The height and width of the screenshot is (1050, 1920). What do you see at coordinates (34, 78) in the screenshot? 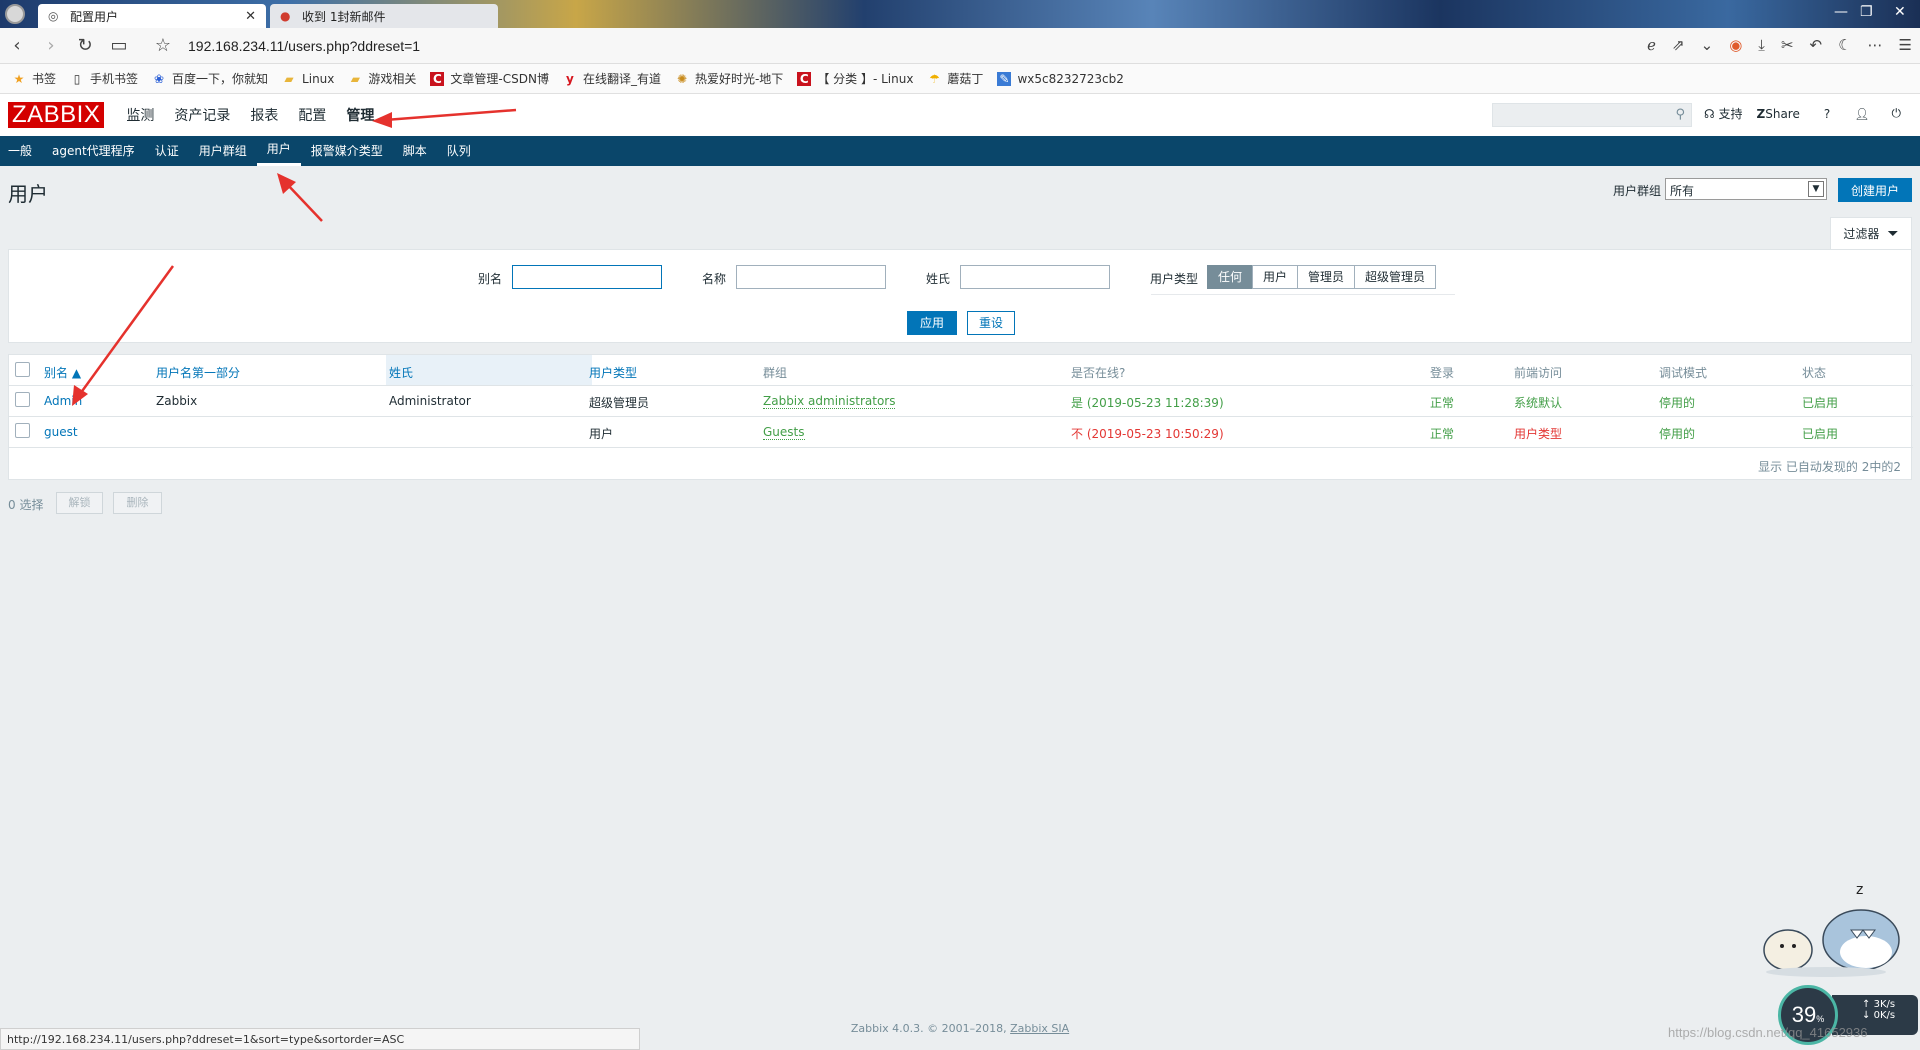
I see `bookmark-item: ★ 书签` at bounding box center [34, 78].